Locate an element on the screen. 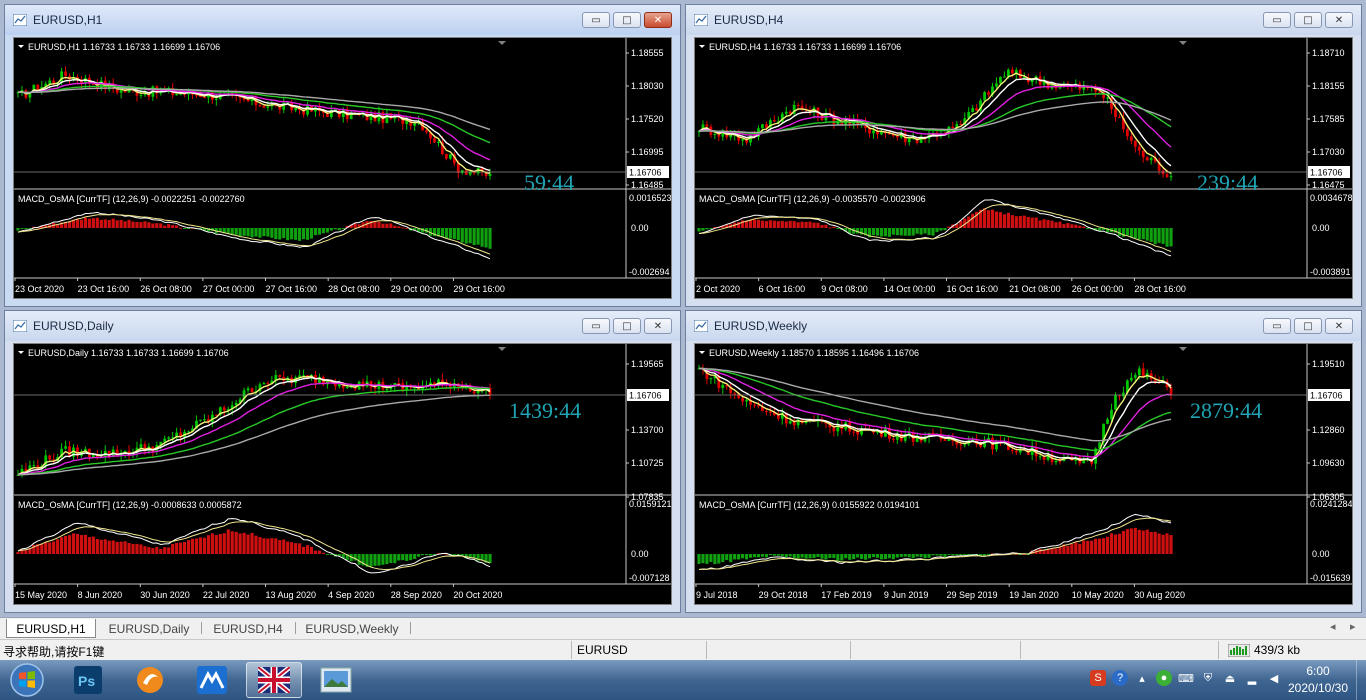  taskbar-image-viewer is located at coordinates (336, 680).